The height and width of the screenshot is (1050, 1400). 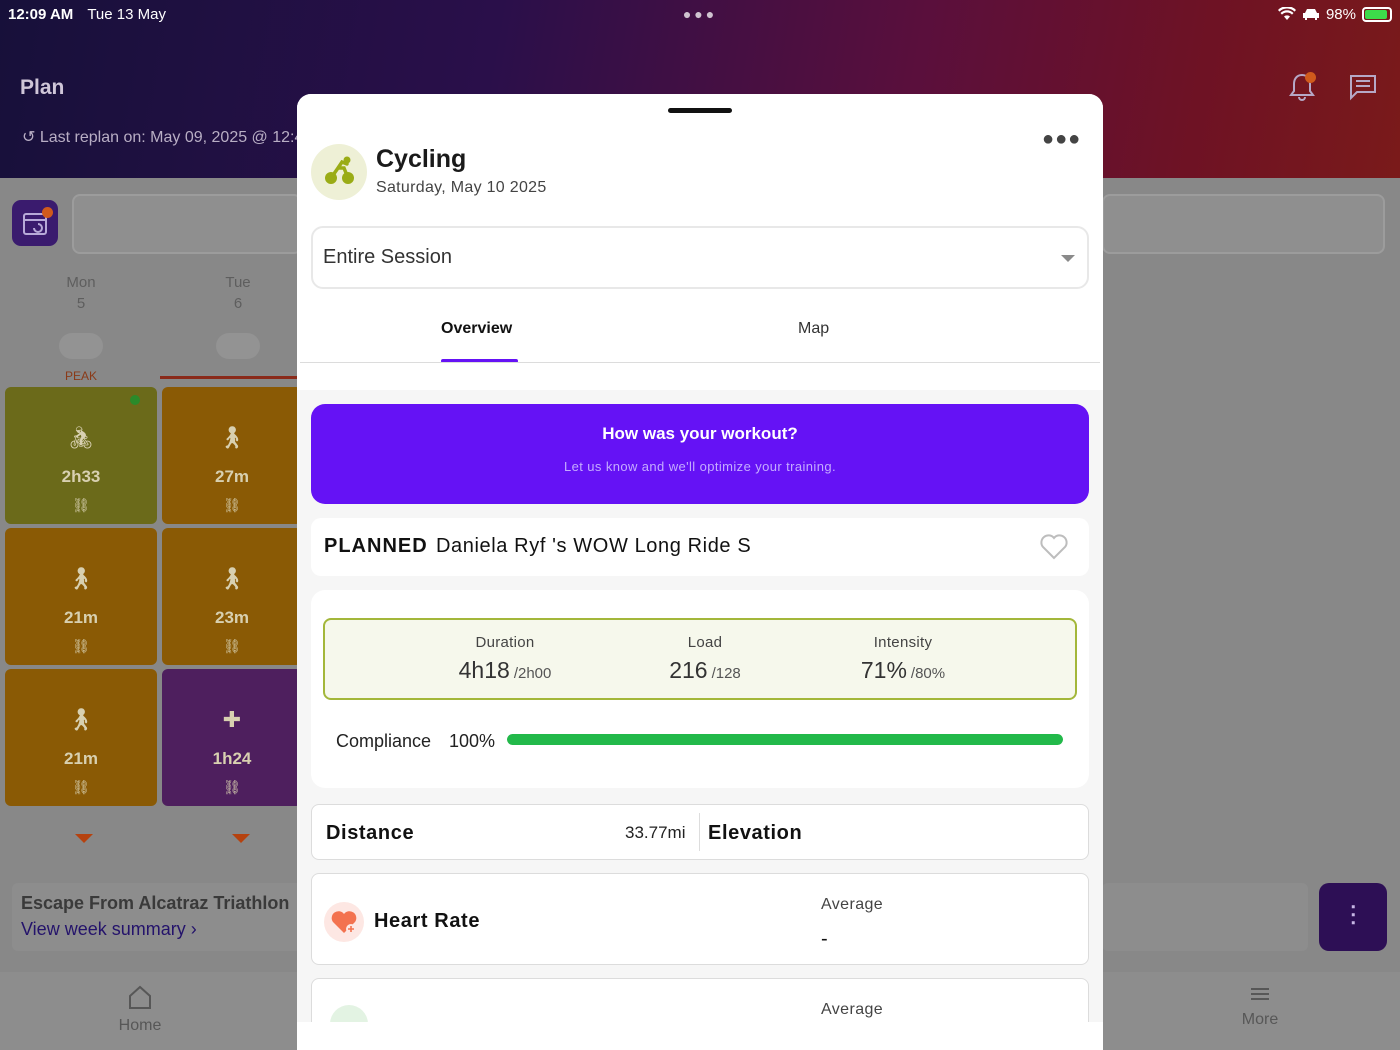 What do you see at coordinates (370, 833) in the screenshot?
I see `distance-label: Distance` at bounding box center [370, 833].